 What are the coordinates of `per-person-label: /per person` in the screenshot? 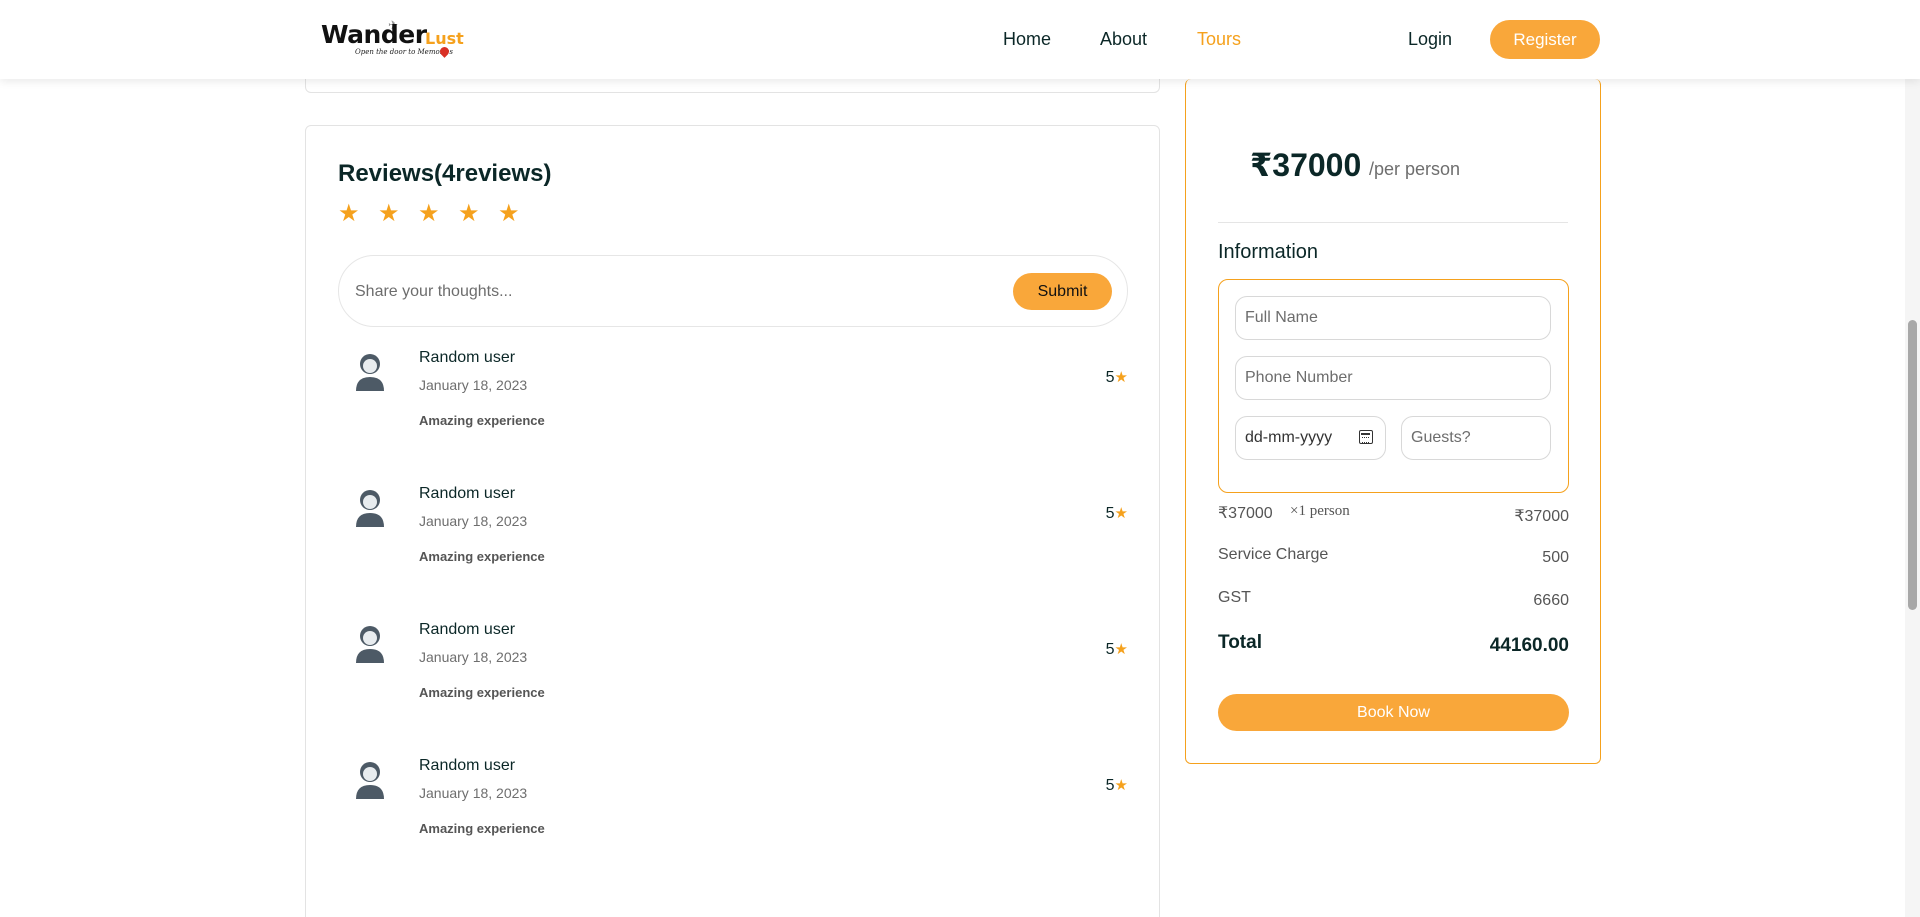 It's located at (1415, 169).